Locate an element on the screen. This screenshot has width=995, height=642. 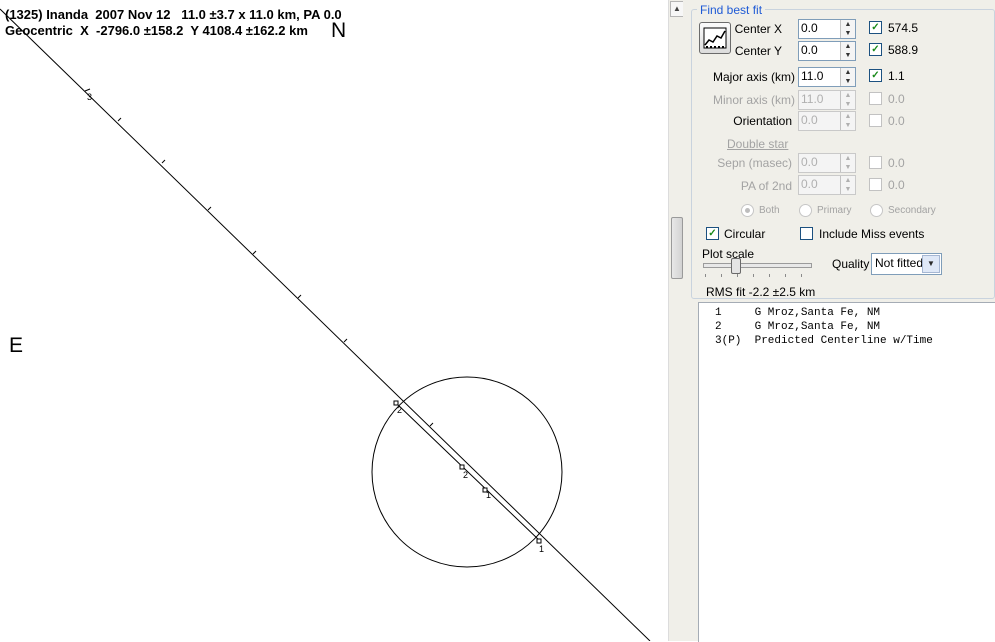
east-label: E is located at coordinates (16, 345).